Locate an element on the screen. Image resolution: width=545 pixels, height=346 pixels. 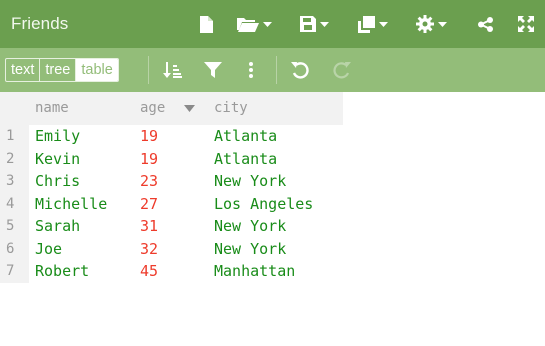
table-row: 4 Michelle 27 Los Angeles is located at coordinates (272, 204).